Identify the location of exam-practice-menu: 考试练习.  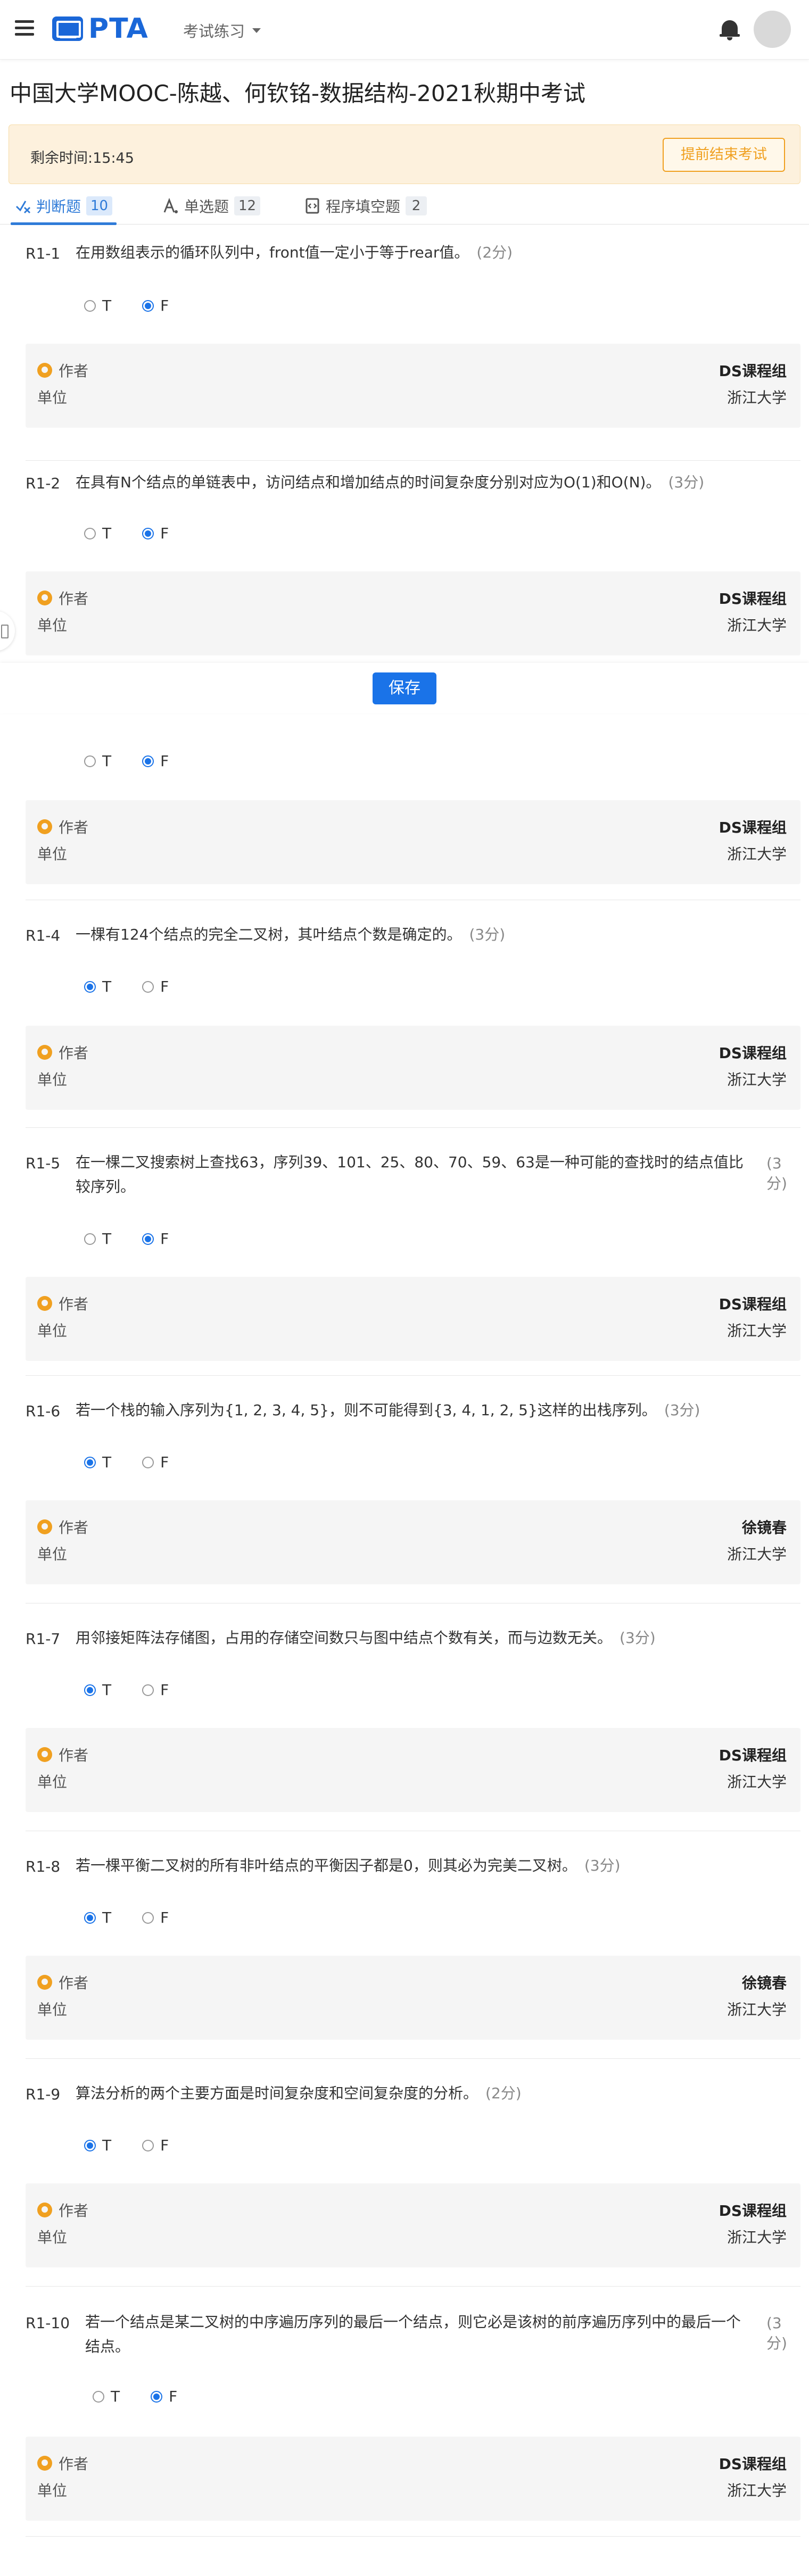
(222, 30).